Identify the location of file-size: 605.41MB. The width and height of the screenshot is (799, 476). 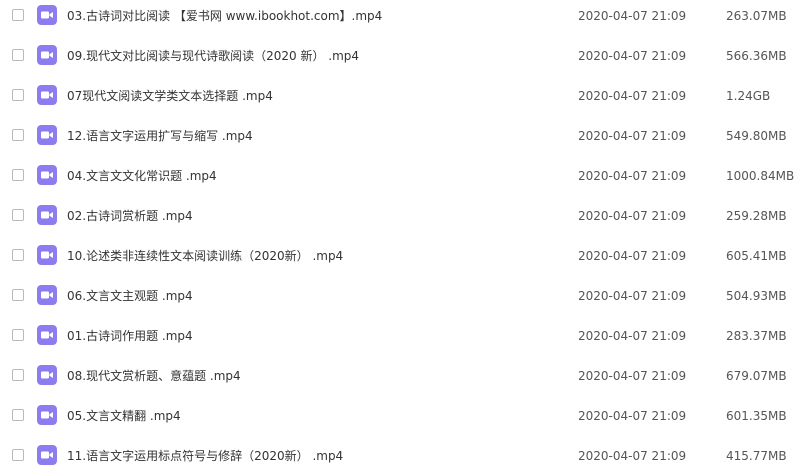
(756, 256).